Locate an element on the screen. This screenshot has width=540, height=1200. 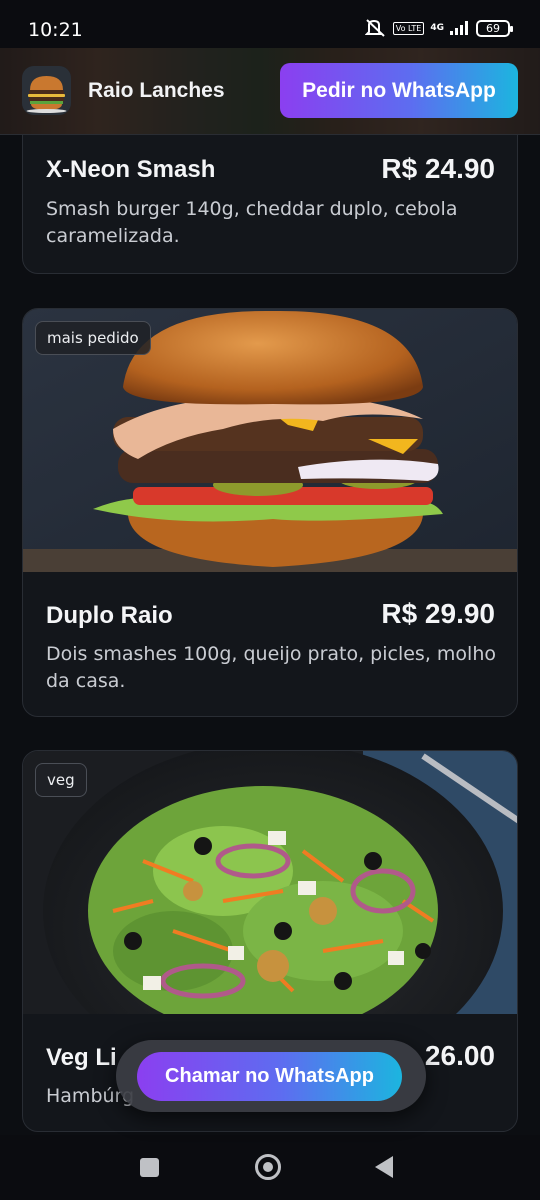
brand-name: Raio Lanches is located at coordinates (156, 90).